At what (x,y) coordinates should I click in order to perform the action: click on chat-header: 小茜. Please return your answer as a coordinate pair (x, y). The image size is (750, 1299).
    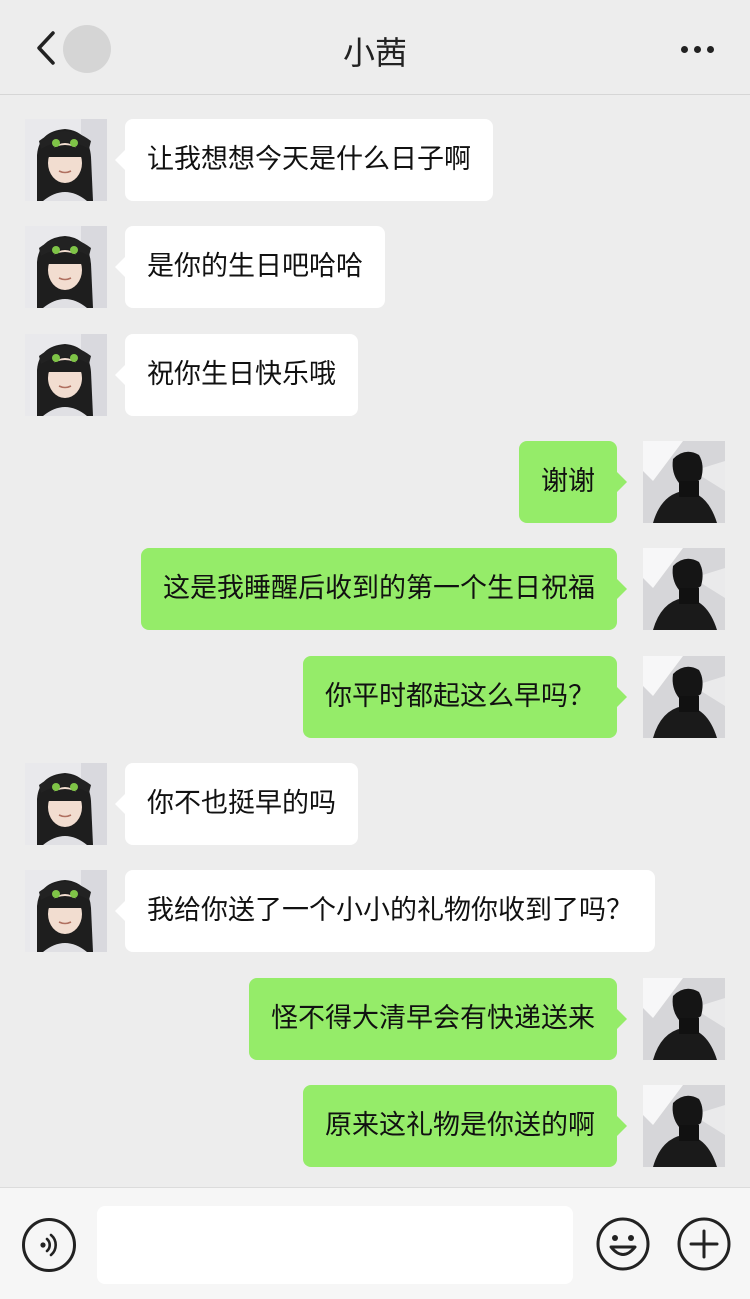
    Looking at the image, I should click on (375, 47).